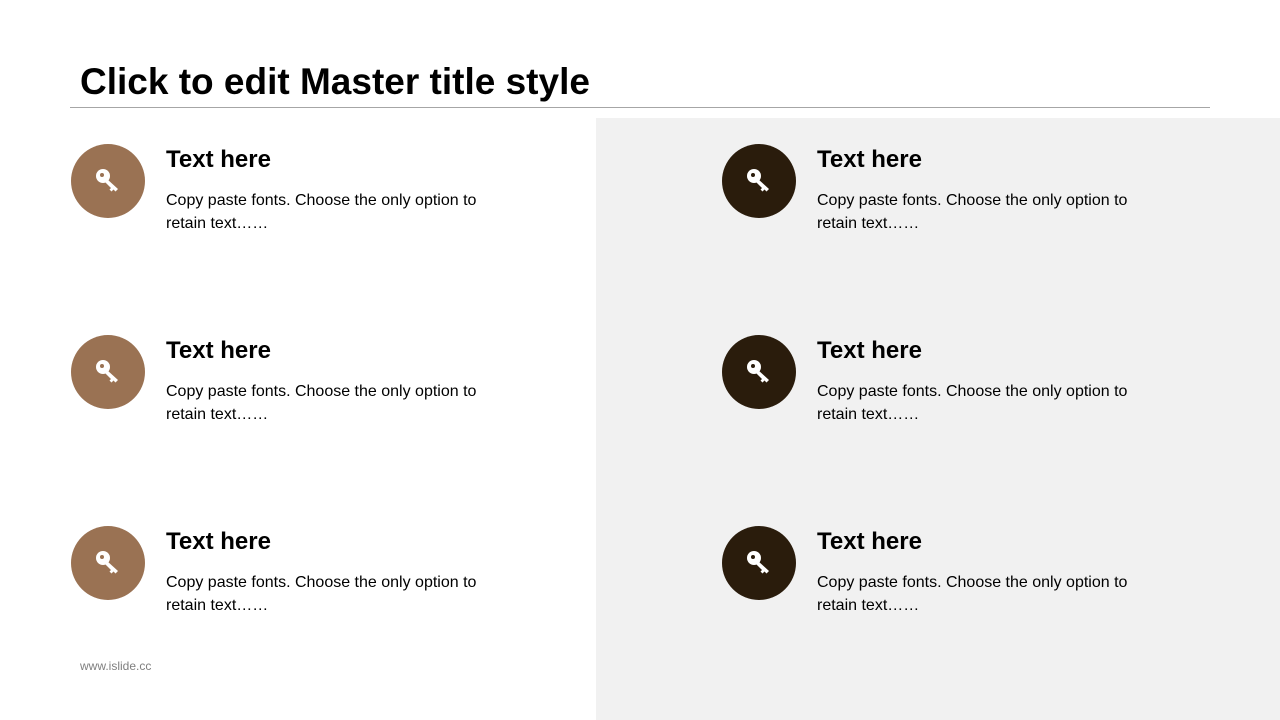 This screenshot has width=1280, height=720. I want to click on title-divider, so click(640, 107).